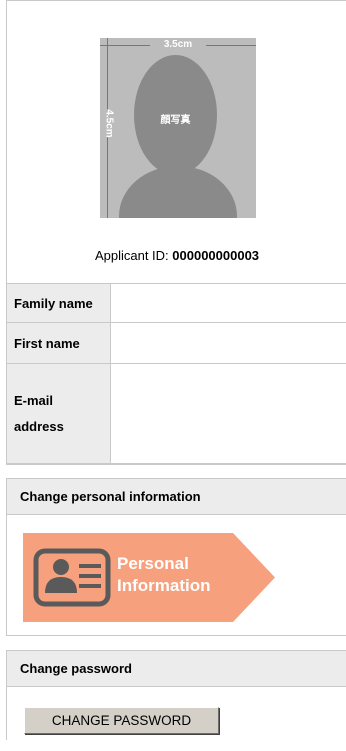 The height and width of the screenshot is (751, 346). Describe the element at coordinates (178, 128) in the screenshot. I see `photo-placeholder: 顔写真 3.5cm 4.5cm` at that location.